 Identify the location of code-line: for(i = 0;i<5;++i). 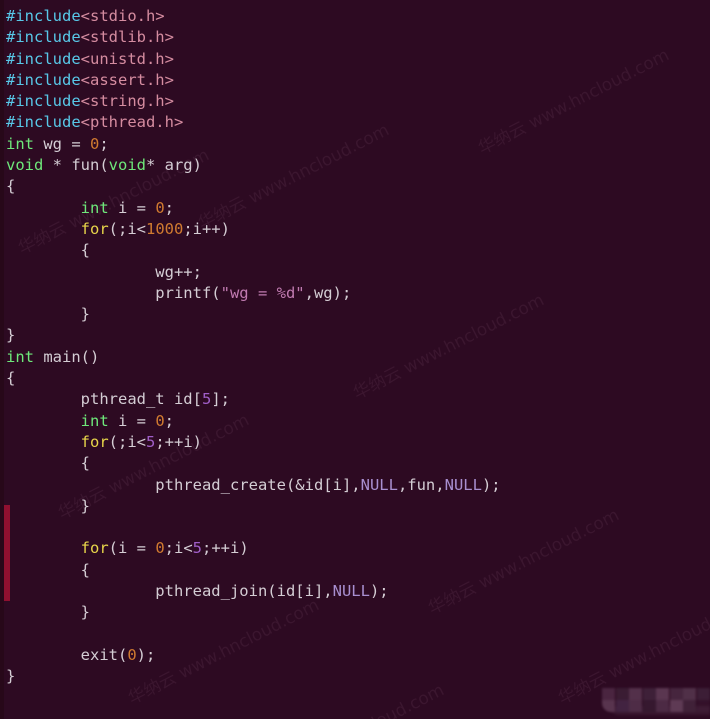
(253, 548).